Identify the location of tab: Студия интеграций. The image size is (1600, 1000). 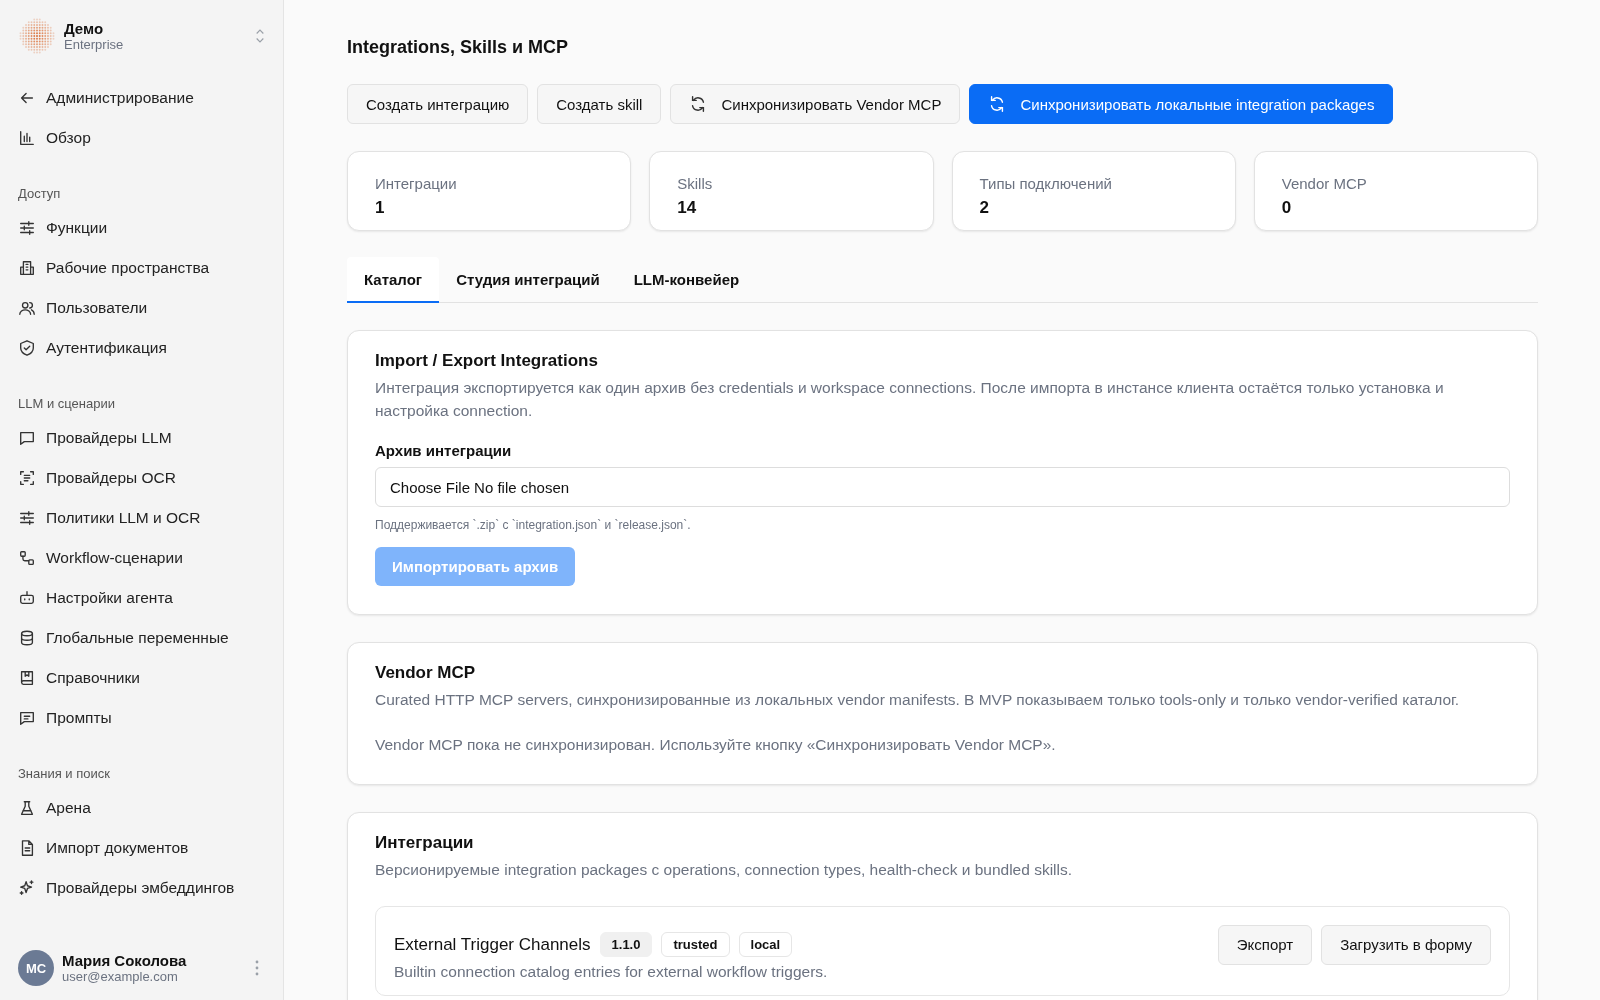
(528, 280).